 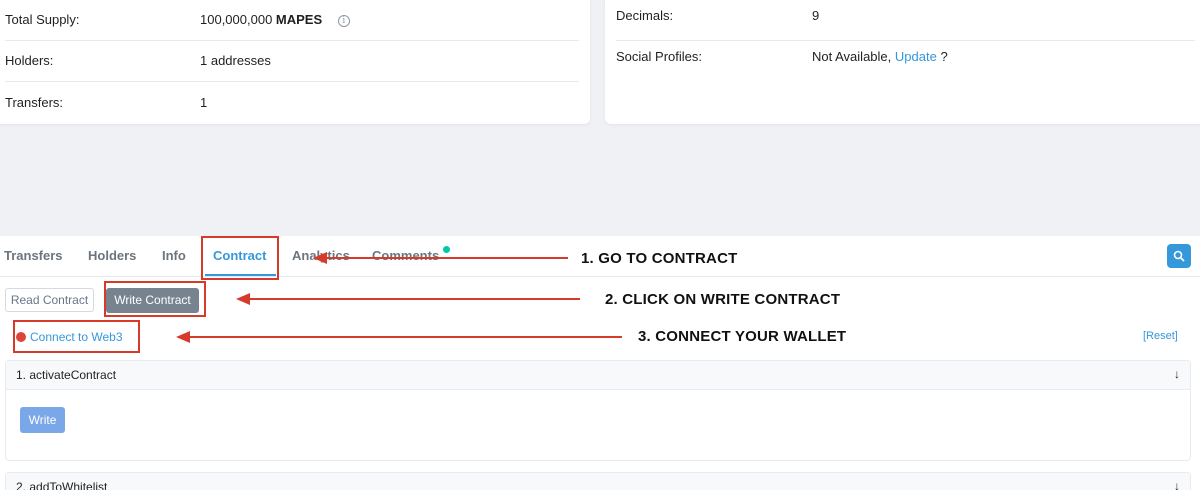 I want to click on function-panel-add-to-whitelist: 2. addToWhitelist ↓, so click(x=598, y=481).